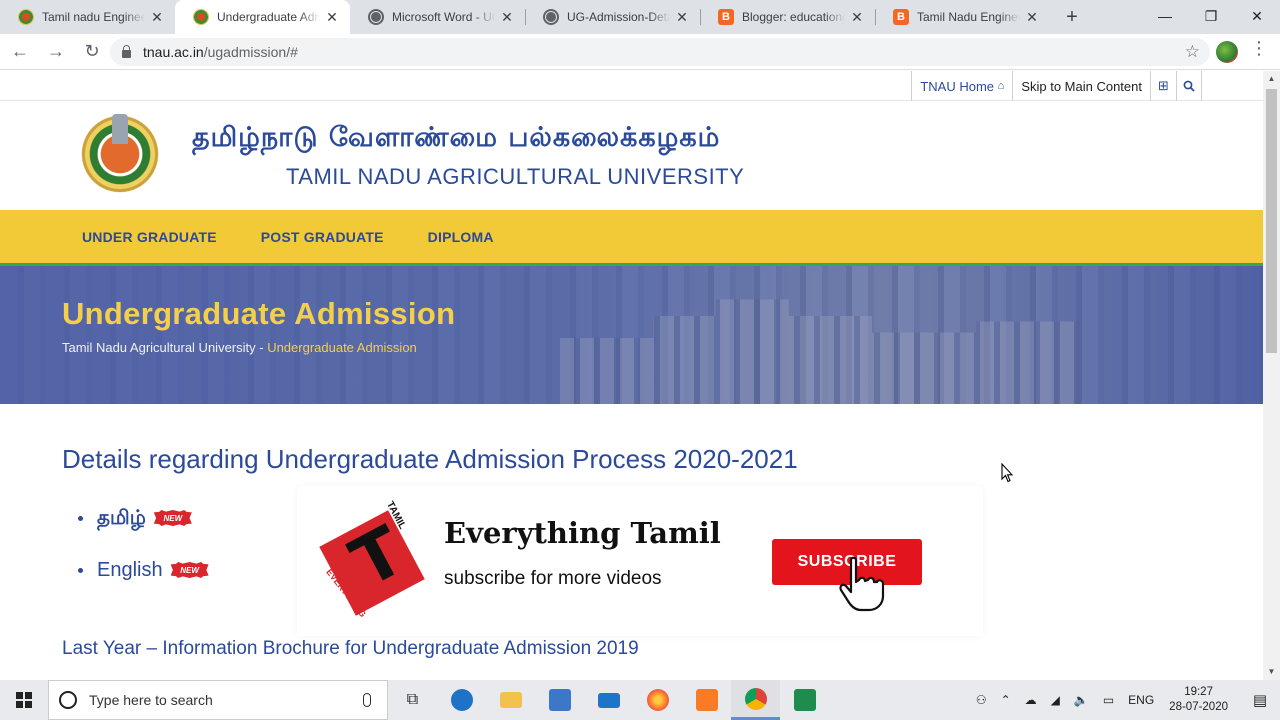 This screenshot has width=1280, height=720. I want to click on language-list: தமிழ் NEW English NEW, so click(143, 544).